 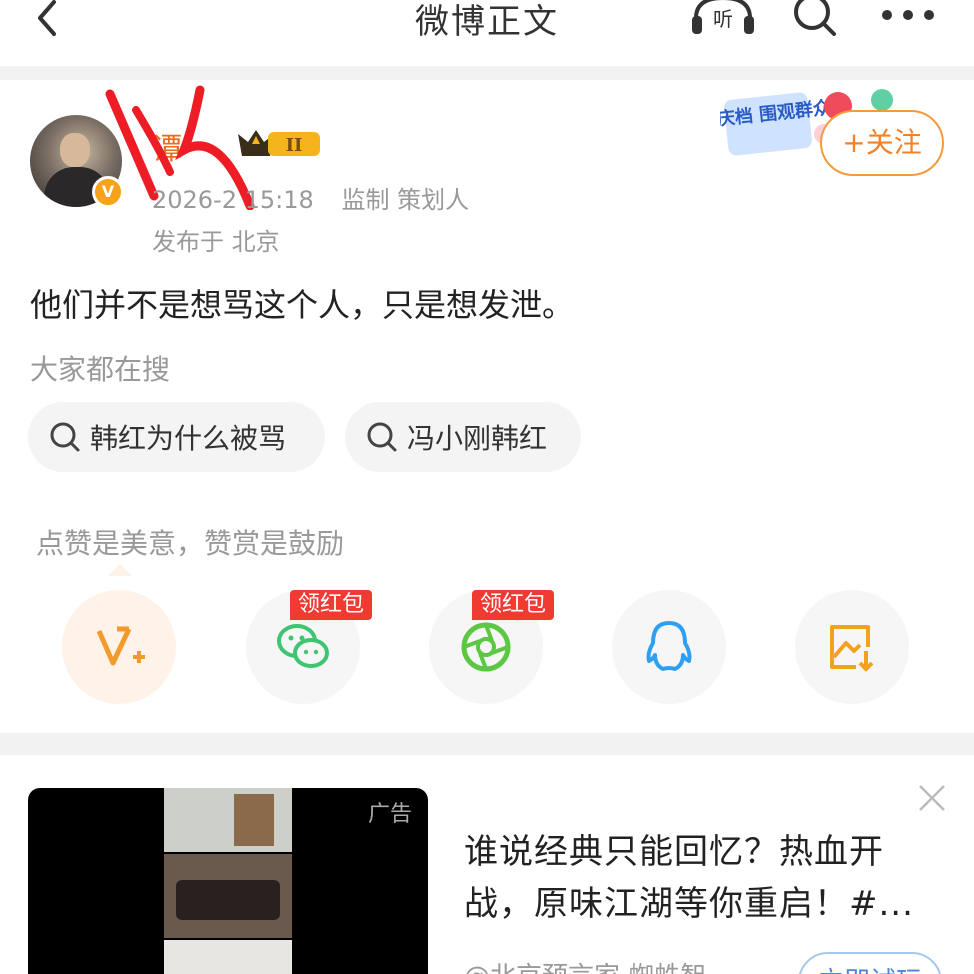 What do you see at coordinates (216, 242) in the screenshot?
I see `post-location: 发布于 北京` at bounding box center [216, 242].